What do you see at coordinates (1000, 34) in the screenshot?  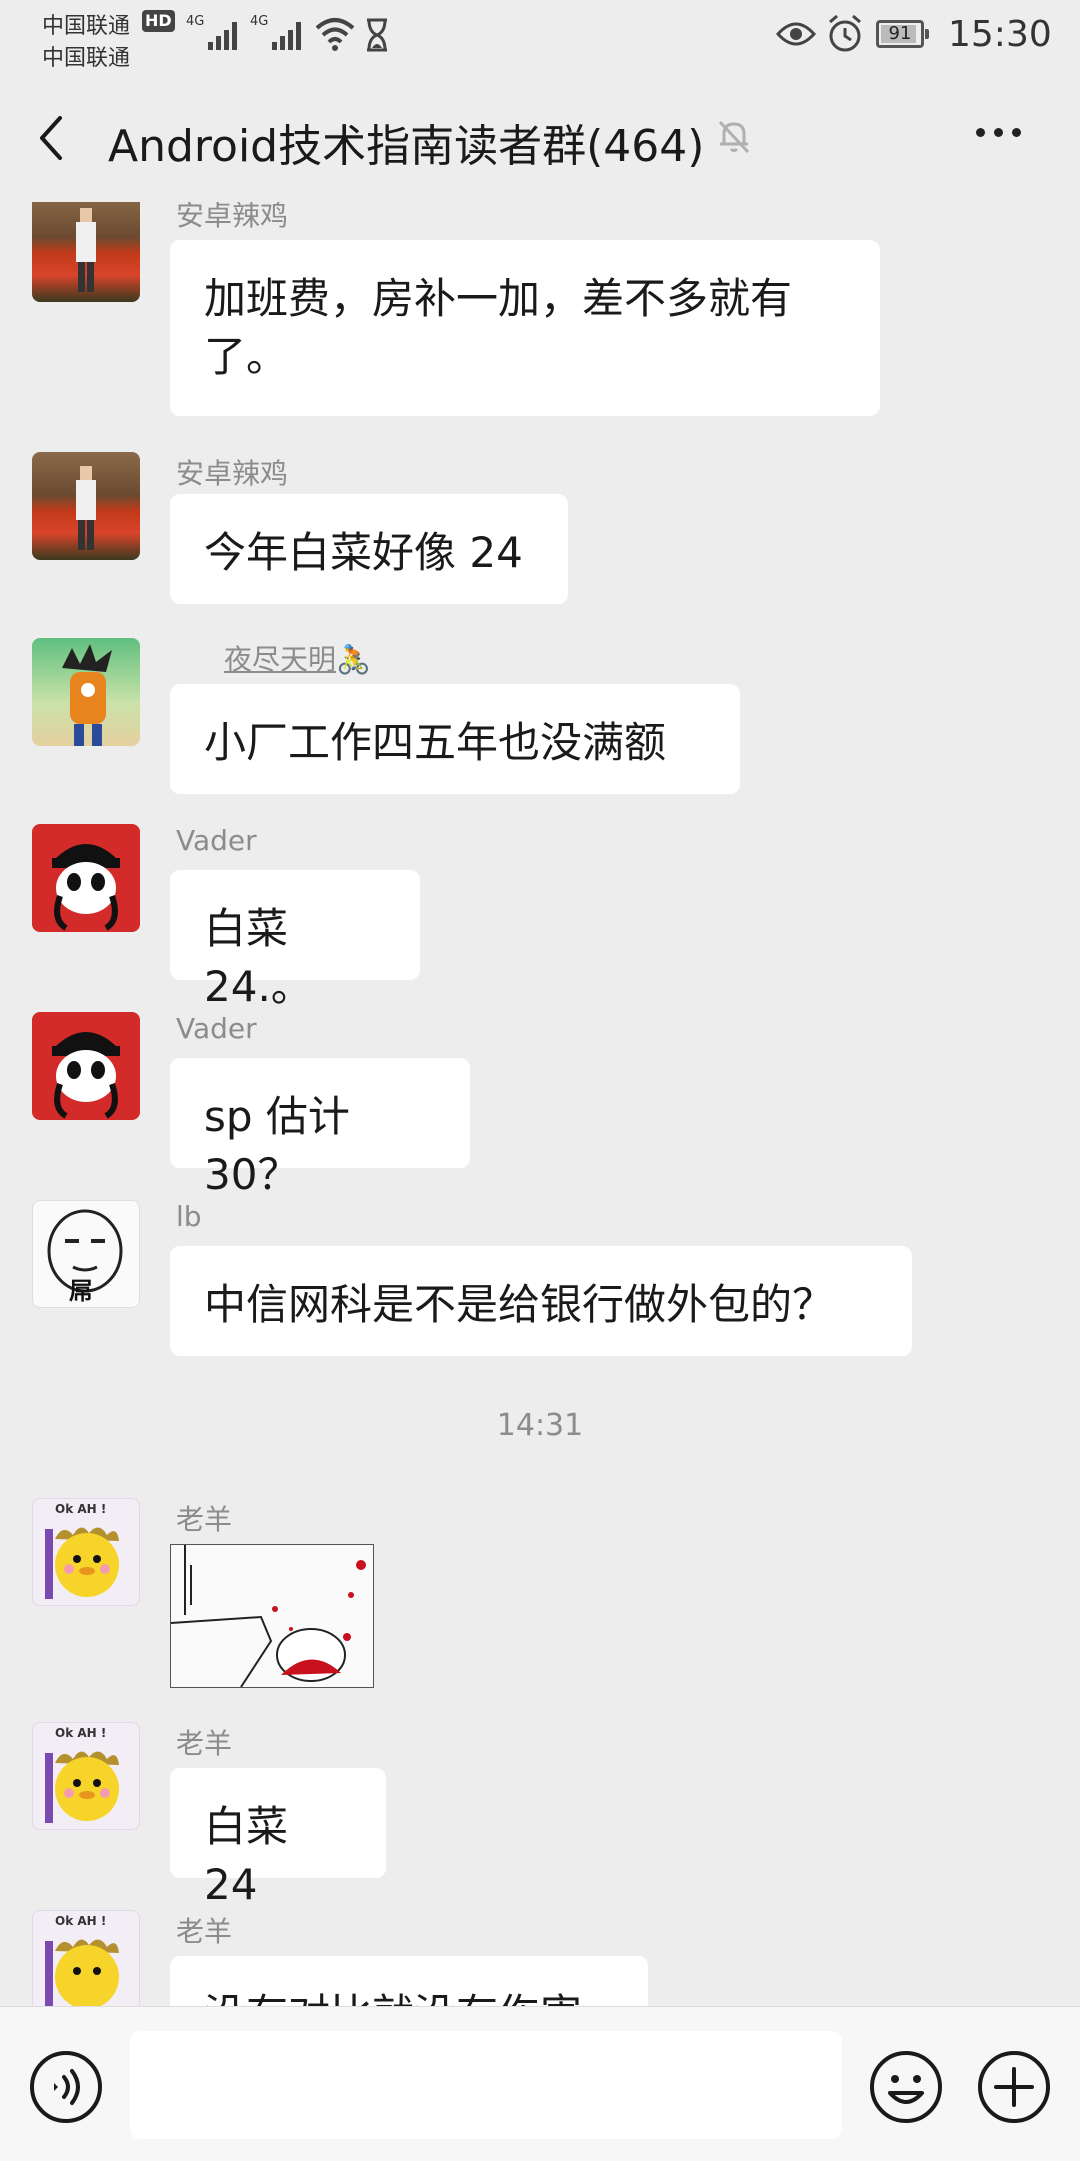 I see `status-time: 15:30` at bounding box center [1000, 34].